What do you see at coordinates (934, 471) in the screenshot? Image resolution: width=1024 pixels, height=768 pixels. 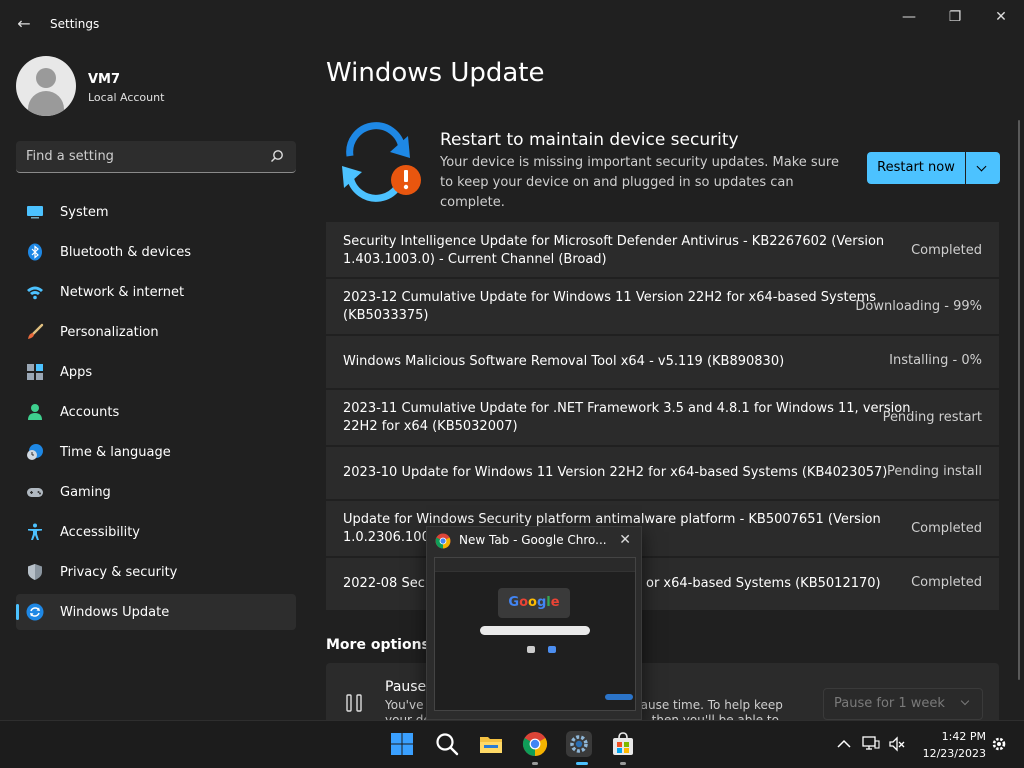 I see `update-status: Pending install` at bounding box center [934, 471].